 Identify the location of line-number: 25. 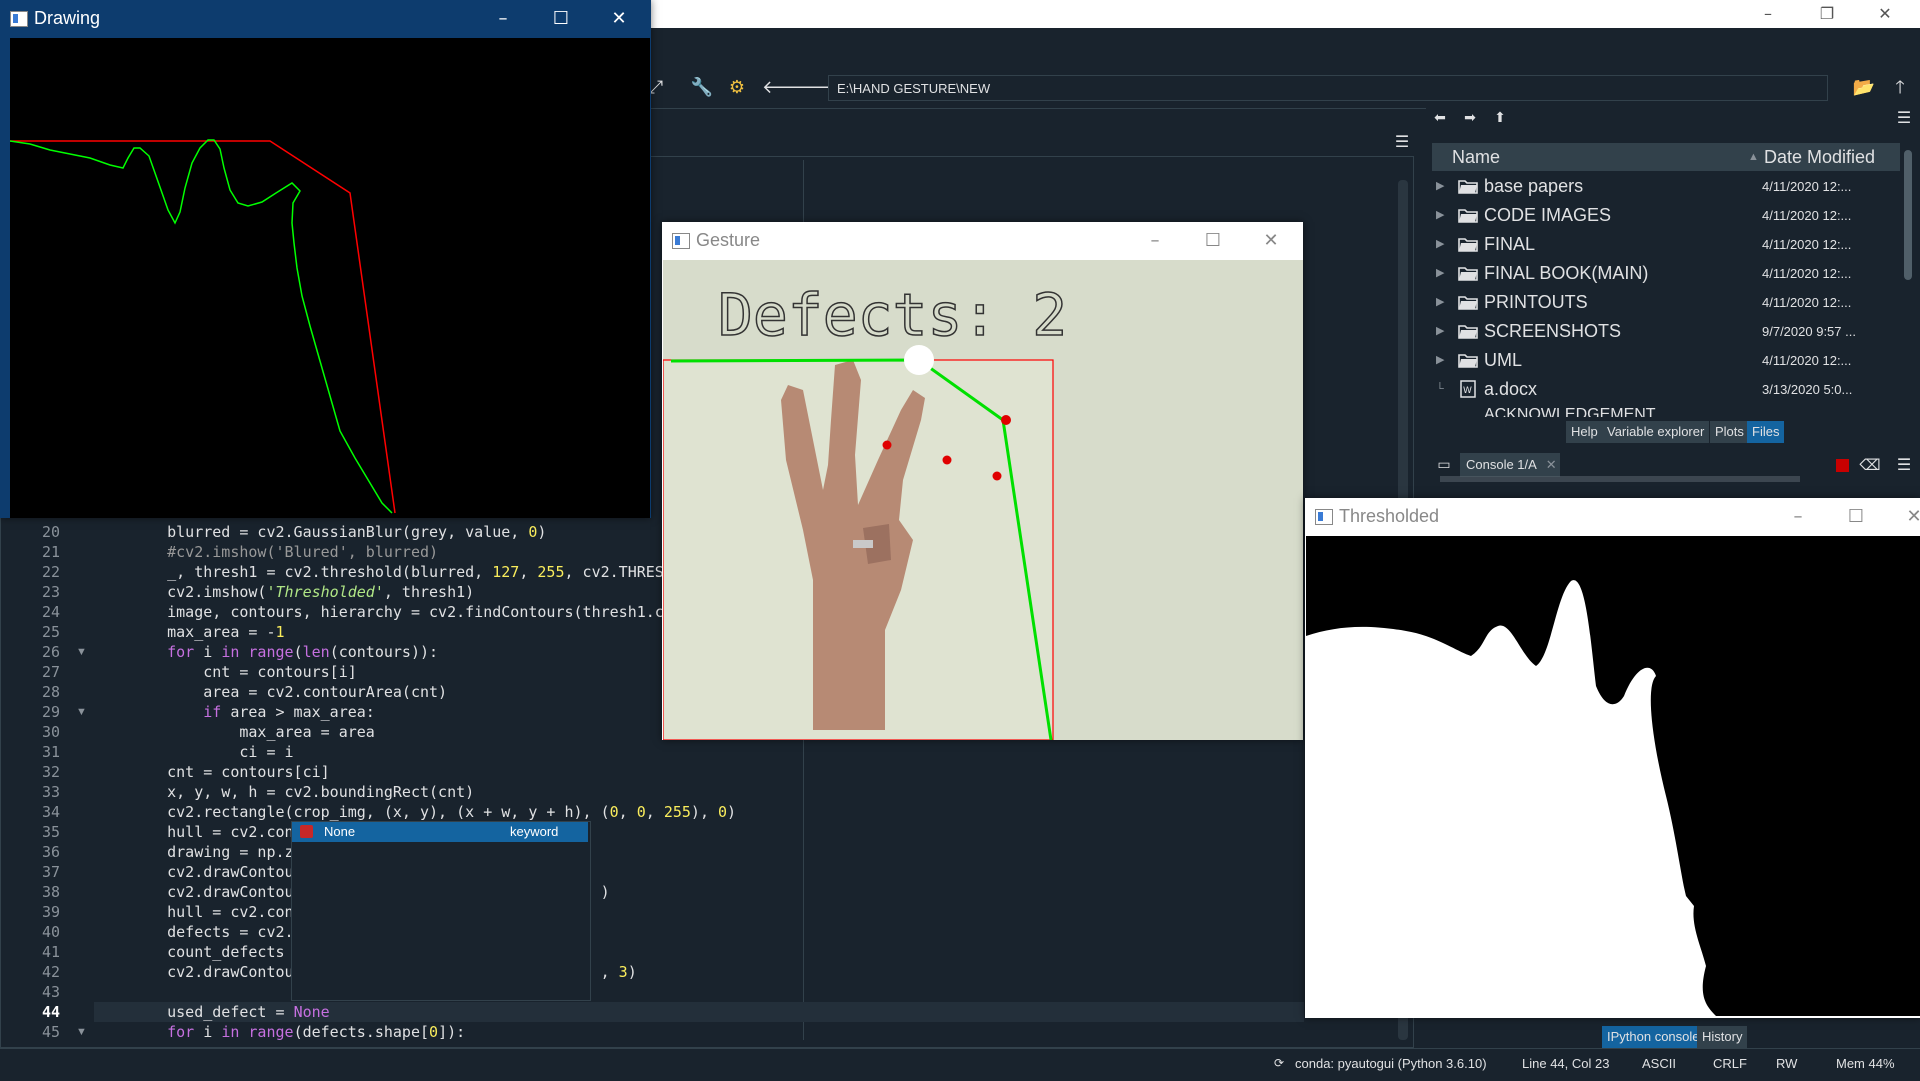
(50, 632).